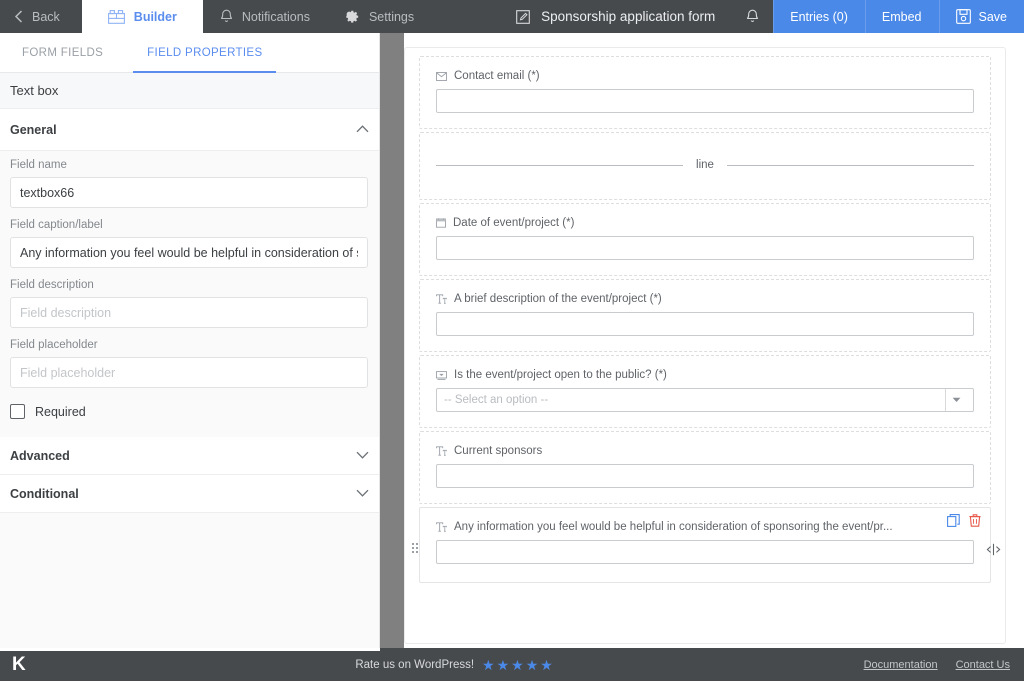 This screenshot has height=681, width=1024. What do you see at coordinates (44, 493) in the screenshot?
I see `section-conditional-label: Conditional` at bounding box center [44, 493].